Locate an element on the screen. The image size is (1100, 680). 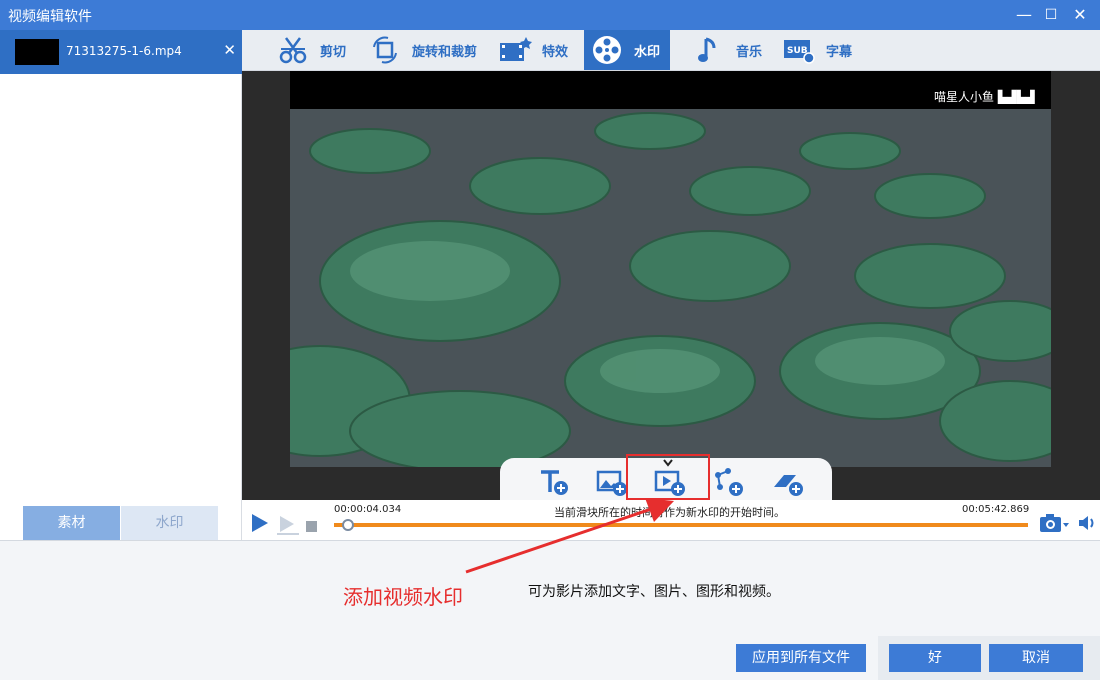
tool-watermark-label: 水印 is located at coordinates (647, 52).